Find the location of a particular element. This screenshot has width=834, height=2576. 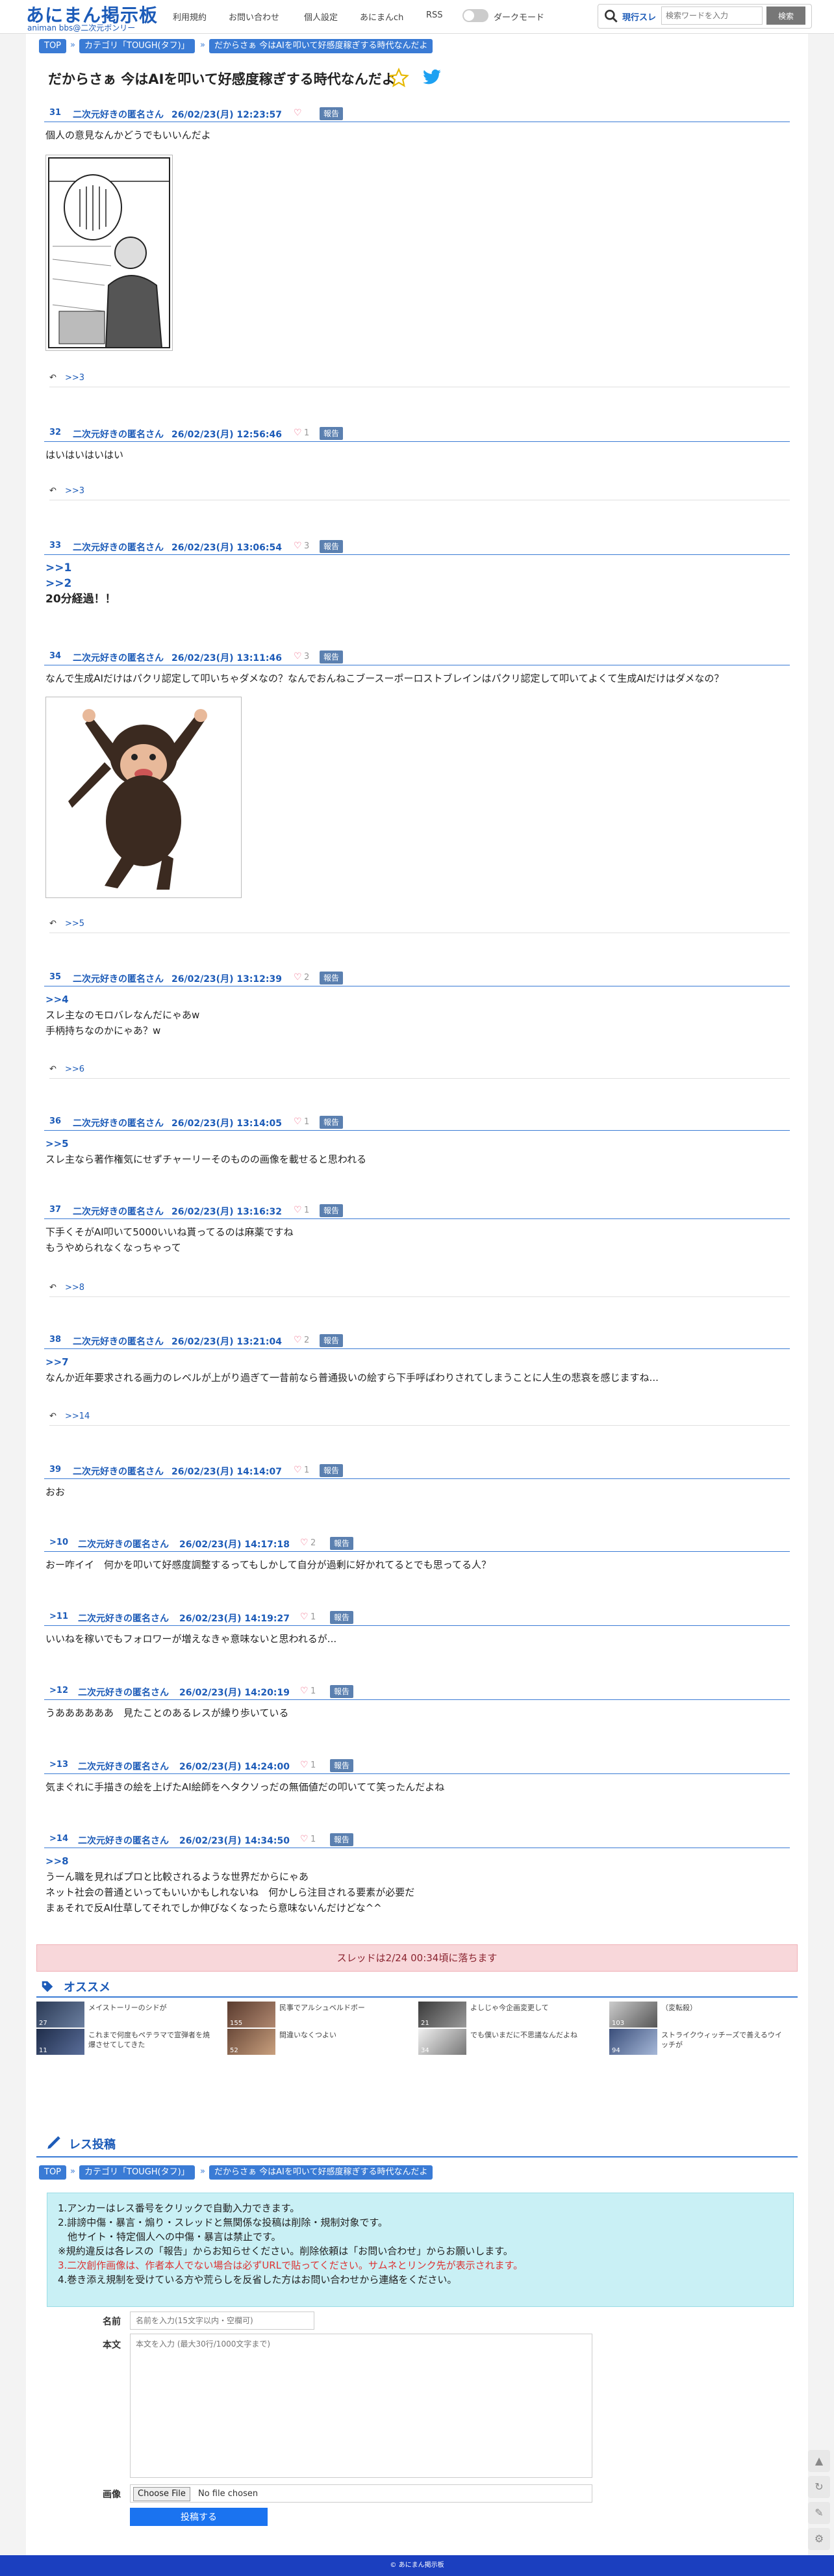

recommend-item: 27 メイストーリーのシドが is located at coordinates (124, 2015).